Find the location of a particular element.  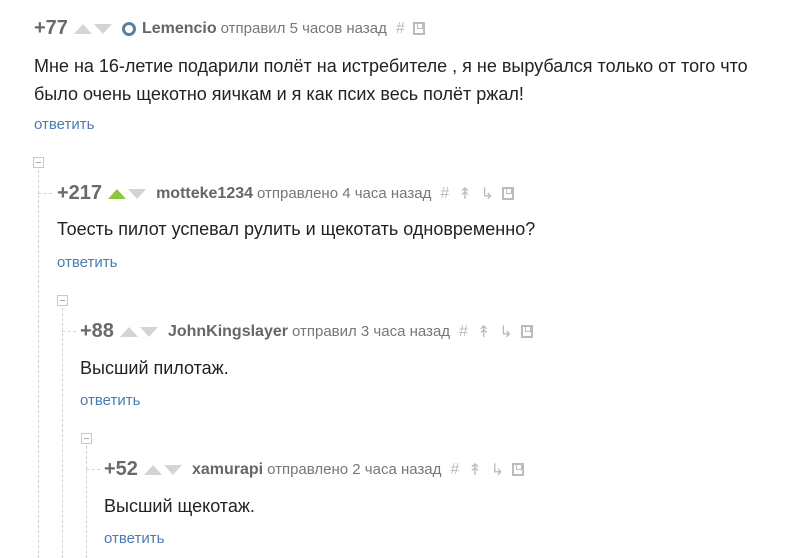

comment-timestamp: отправил 3 часа назад is located at coordinates (371, 331).